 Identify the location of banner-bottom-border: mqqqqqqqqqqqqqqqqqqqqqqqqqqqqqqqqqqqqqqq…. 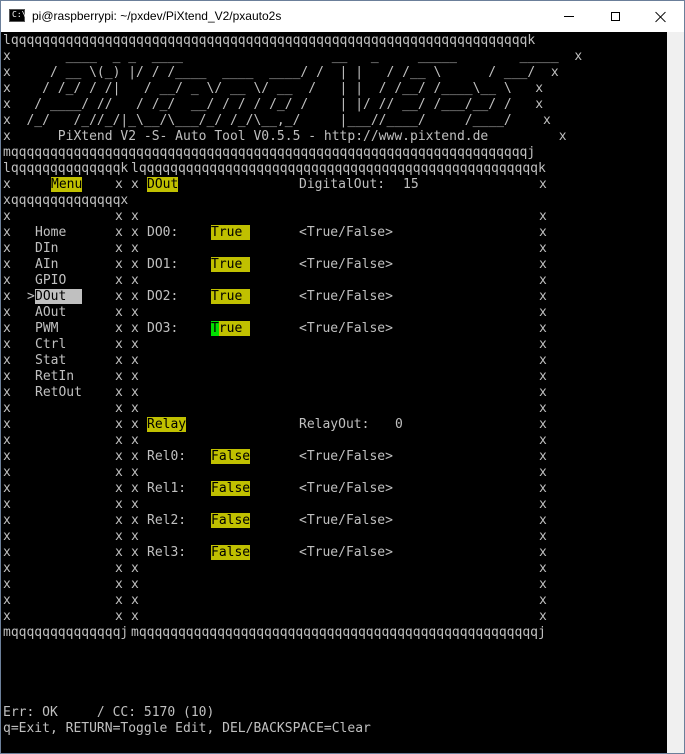
(269, 152).